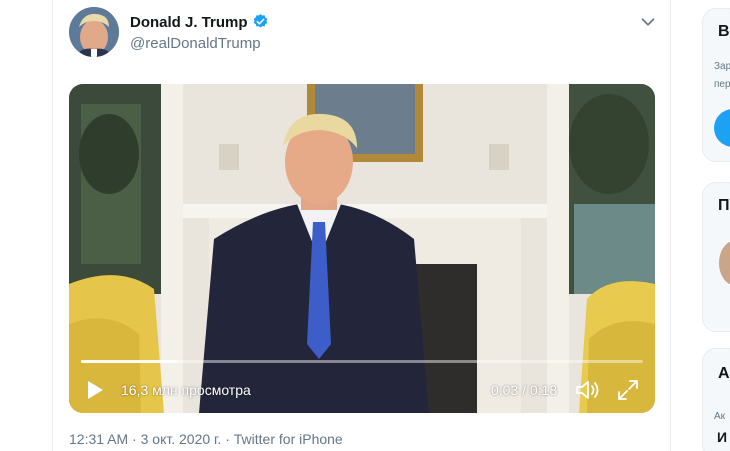  What do you see at coordinates (724, 373) in the screenshot?
I see `sidebar-card-title: А` at bounding box center [724, 373].